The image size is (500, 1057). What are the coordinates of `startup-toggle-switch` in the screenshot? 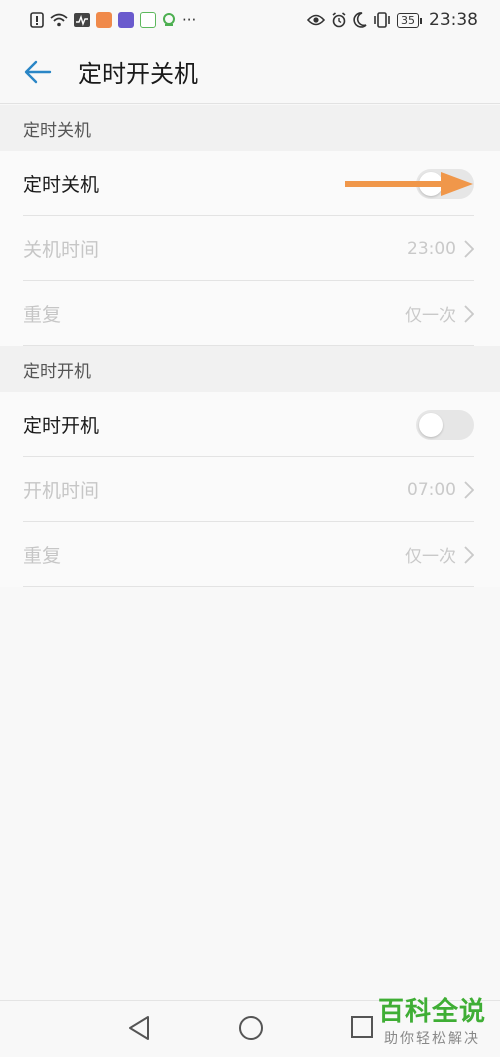 It's located at (445, 424).